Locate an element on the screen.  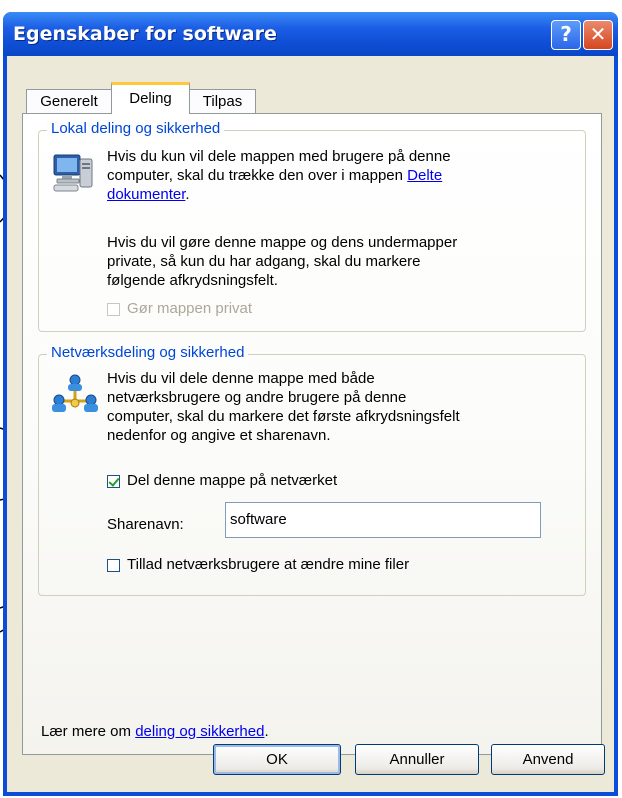
computer-icon is located at coordinates (74, 173).